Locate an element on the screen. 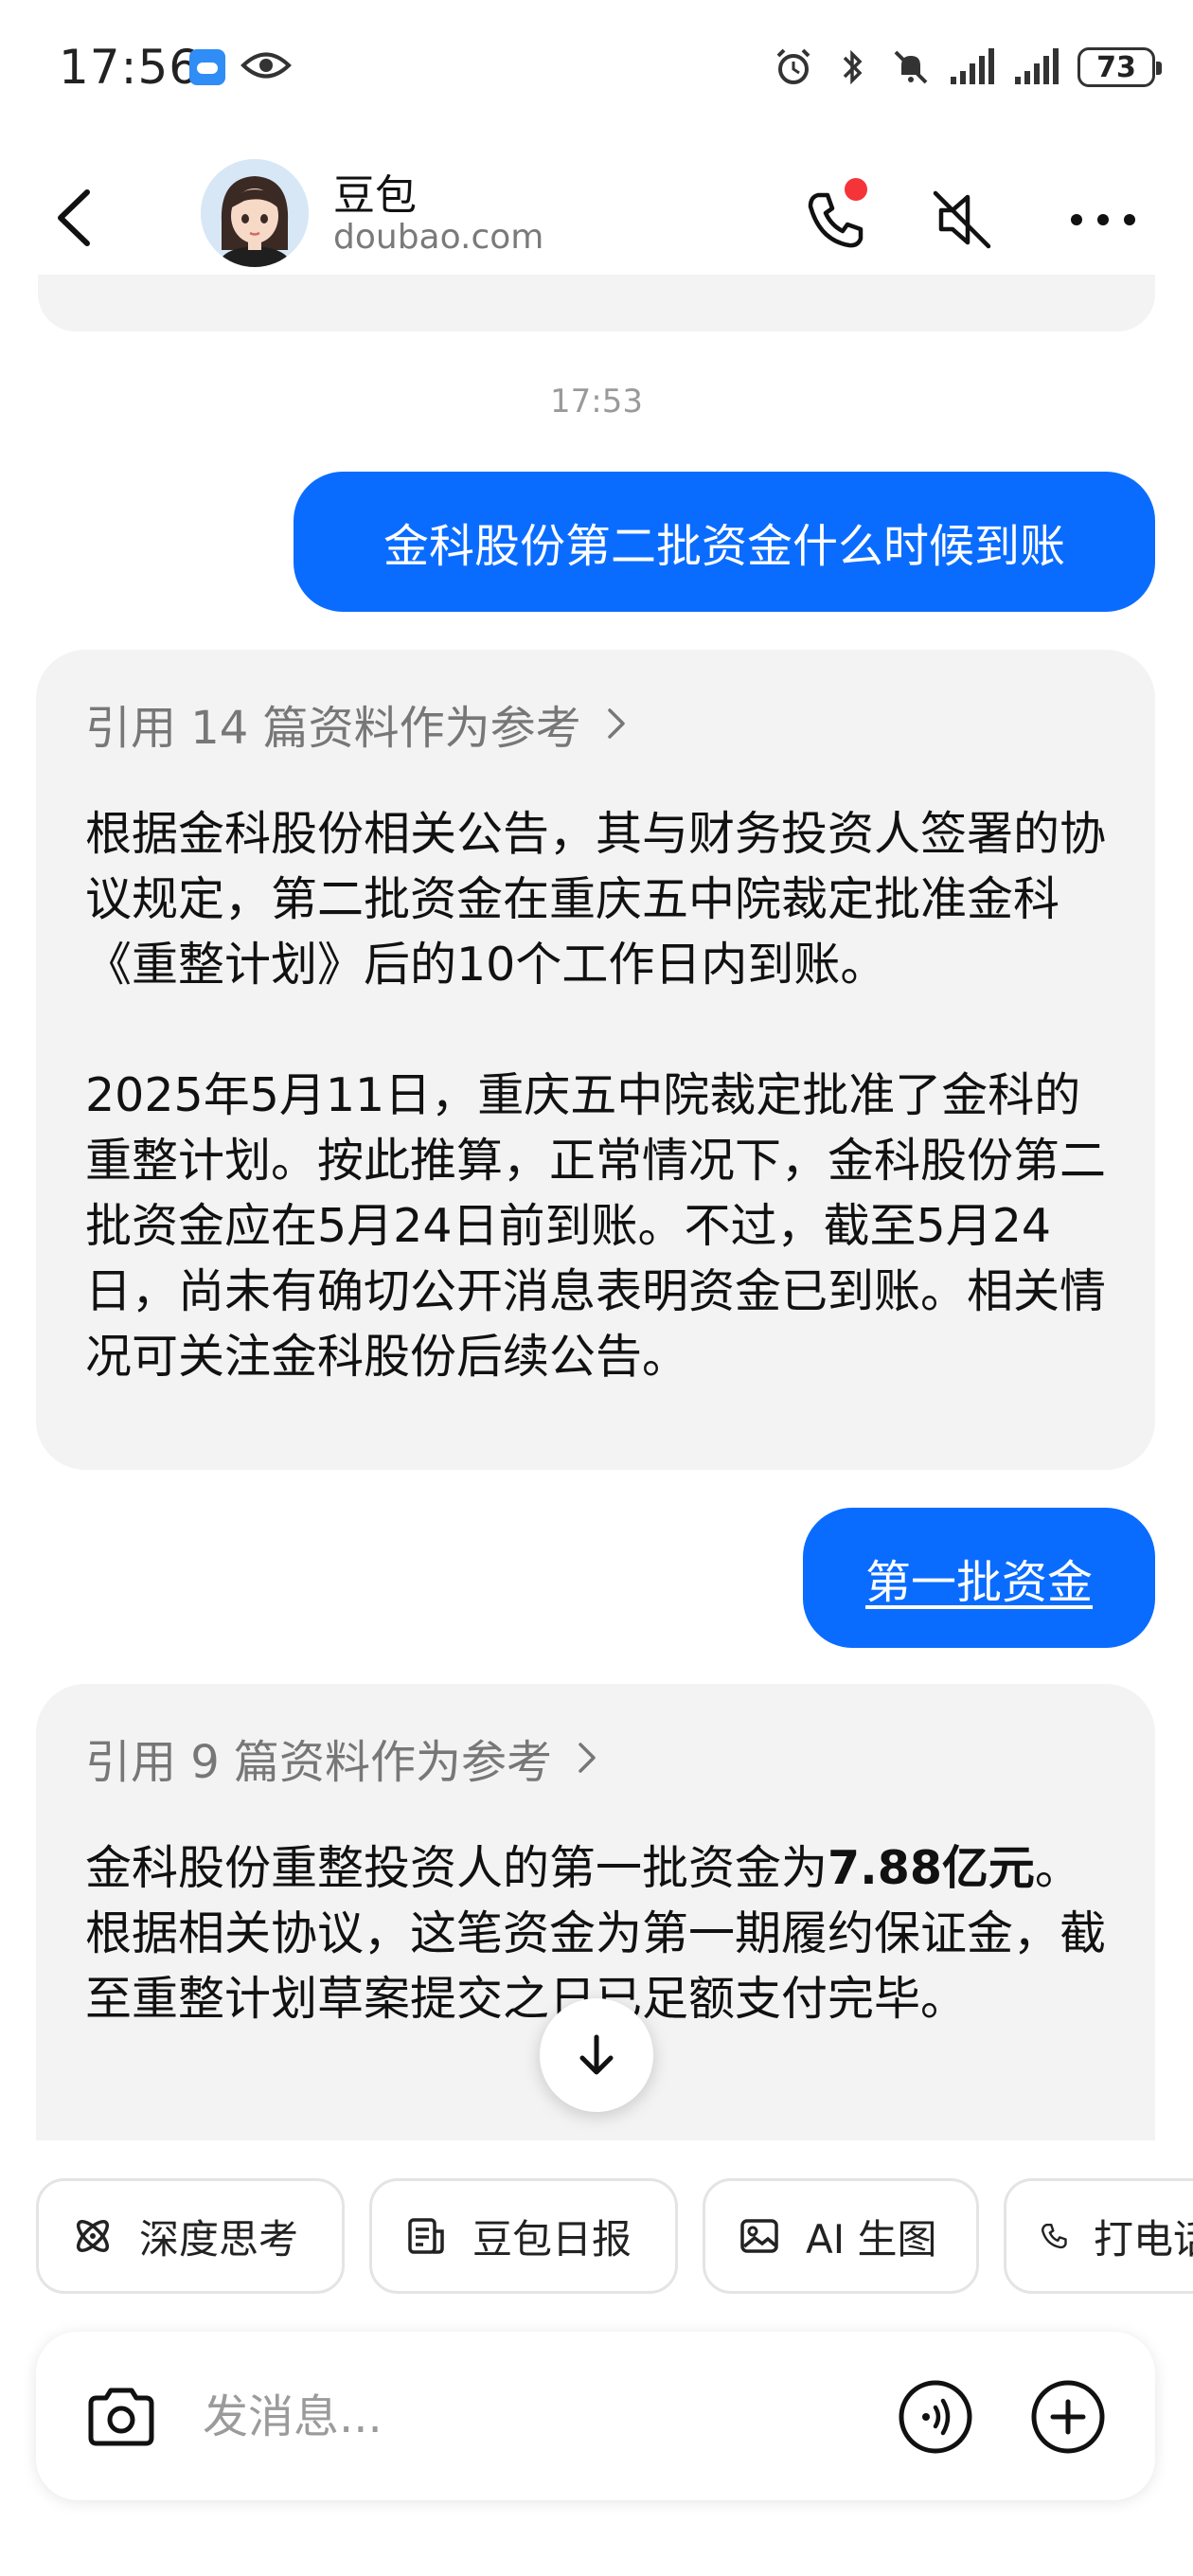 This screenshot has height=2576, width=1193. user-message: 第一批资金 is located at coordinates (979, 1578).